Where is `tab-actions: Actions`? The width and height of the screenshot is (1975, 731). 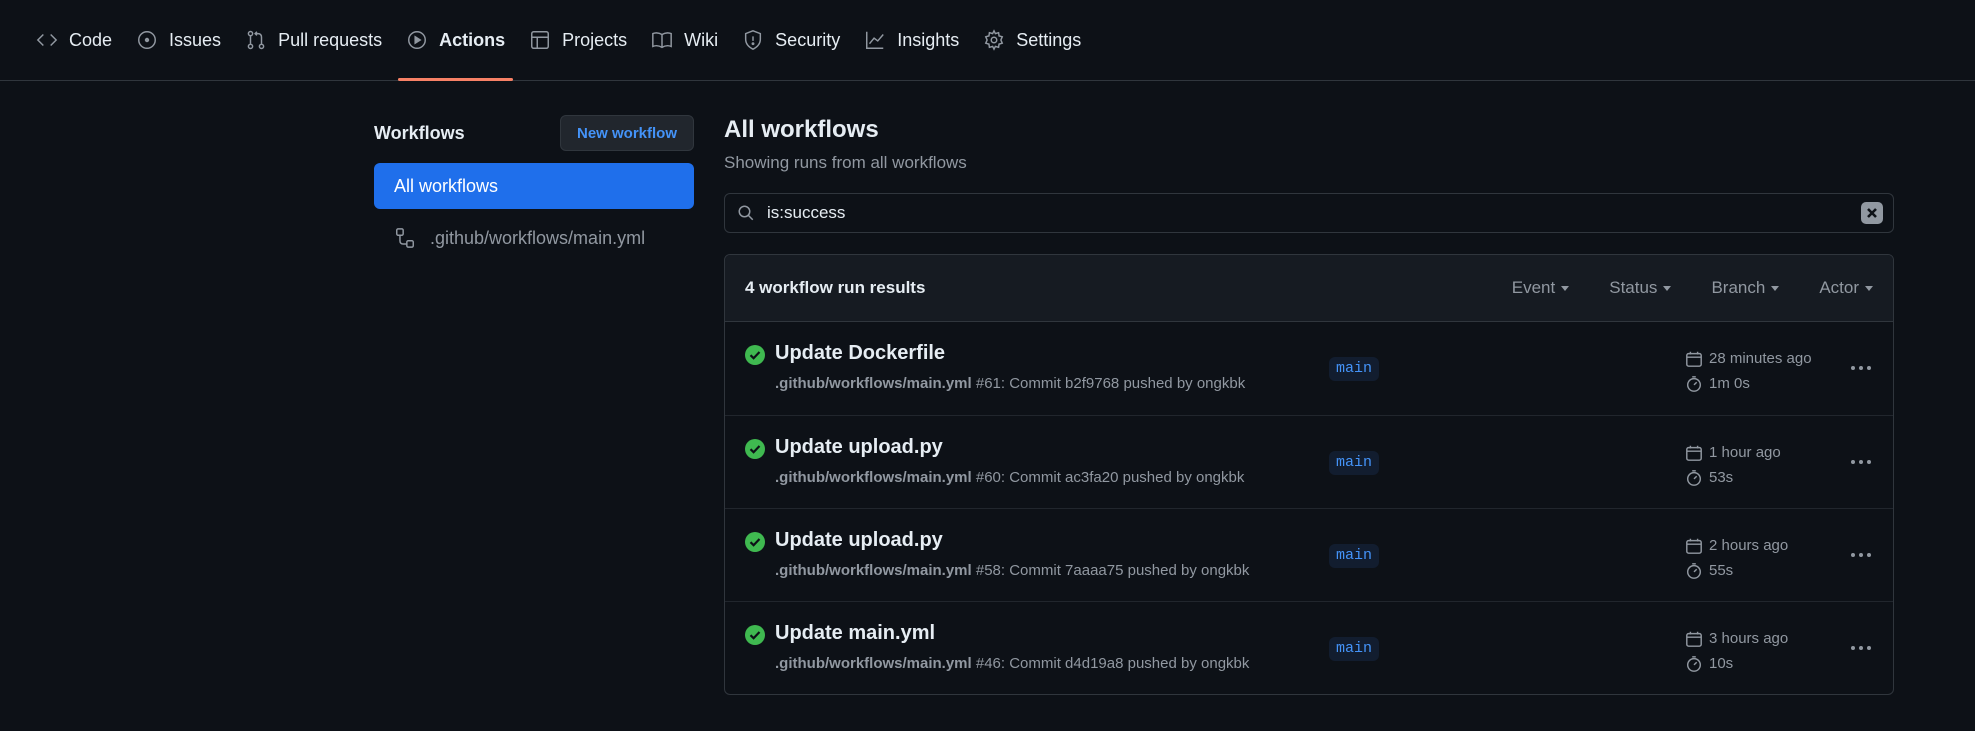
tab-actions: Actions is located at coordinates (455, 40).